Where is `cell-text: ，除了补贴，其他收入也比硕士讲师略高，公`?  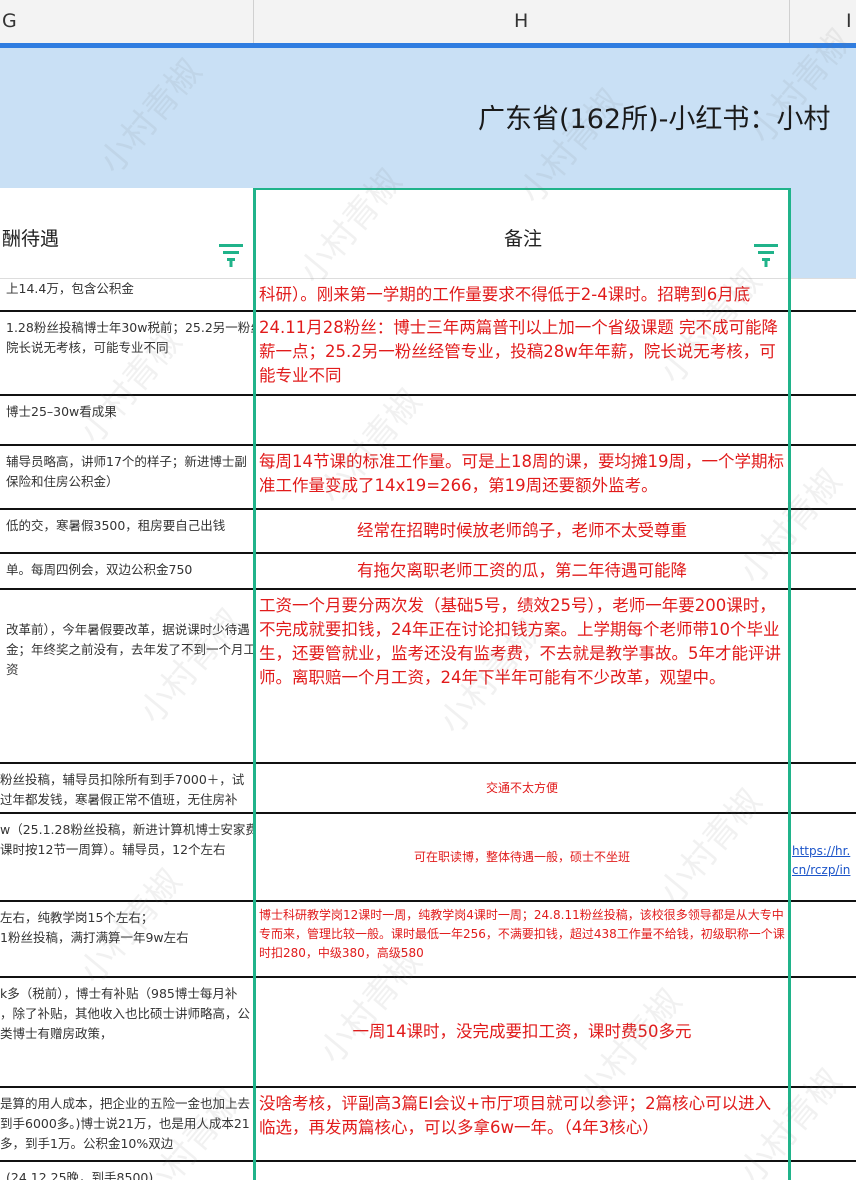 cell-text: ，除了补贴，其他收入也比硕士讲师略高，公 is located at coordinates (125, 1013).